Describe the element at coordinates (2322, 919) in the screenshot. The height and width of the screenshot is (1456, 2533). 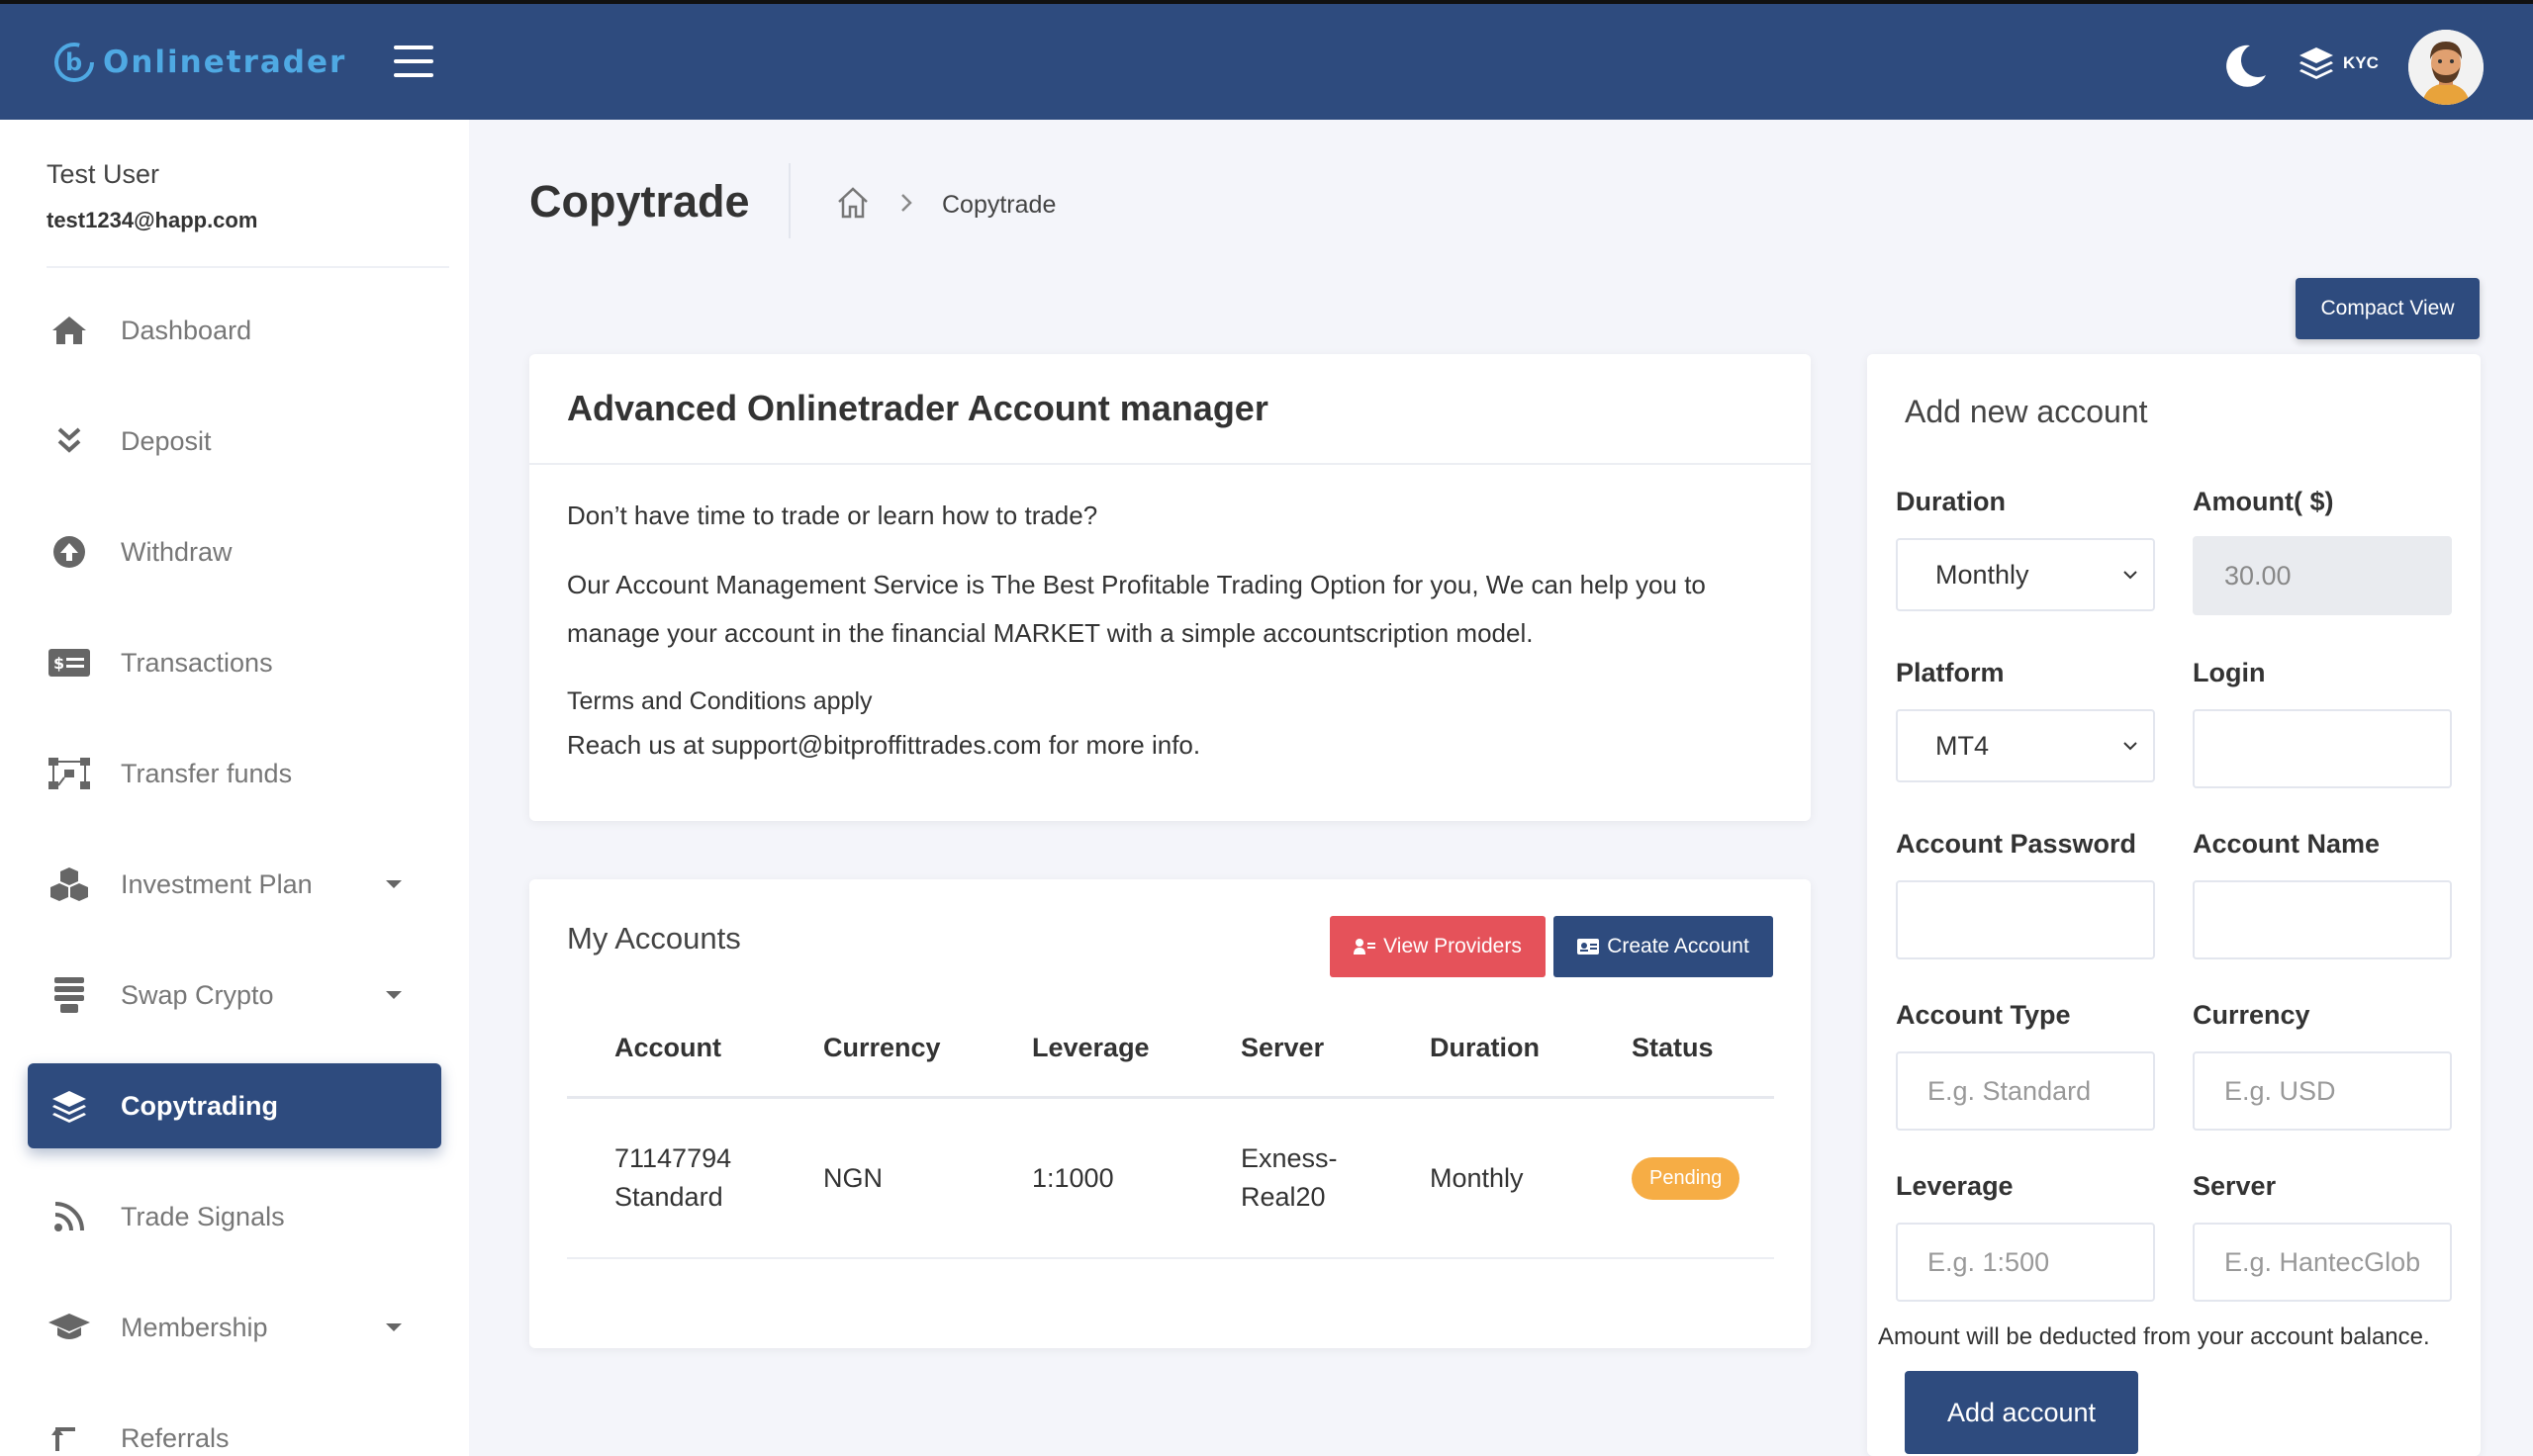
I see `account-name-input` at that location.